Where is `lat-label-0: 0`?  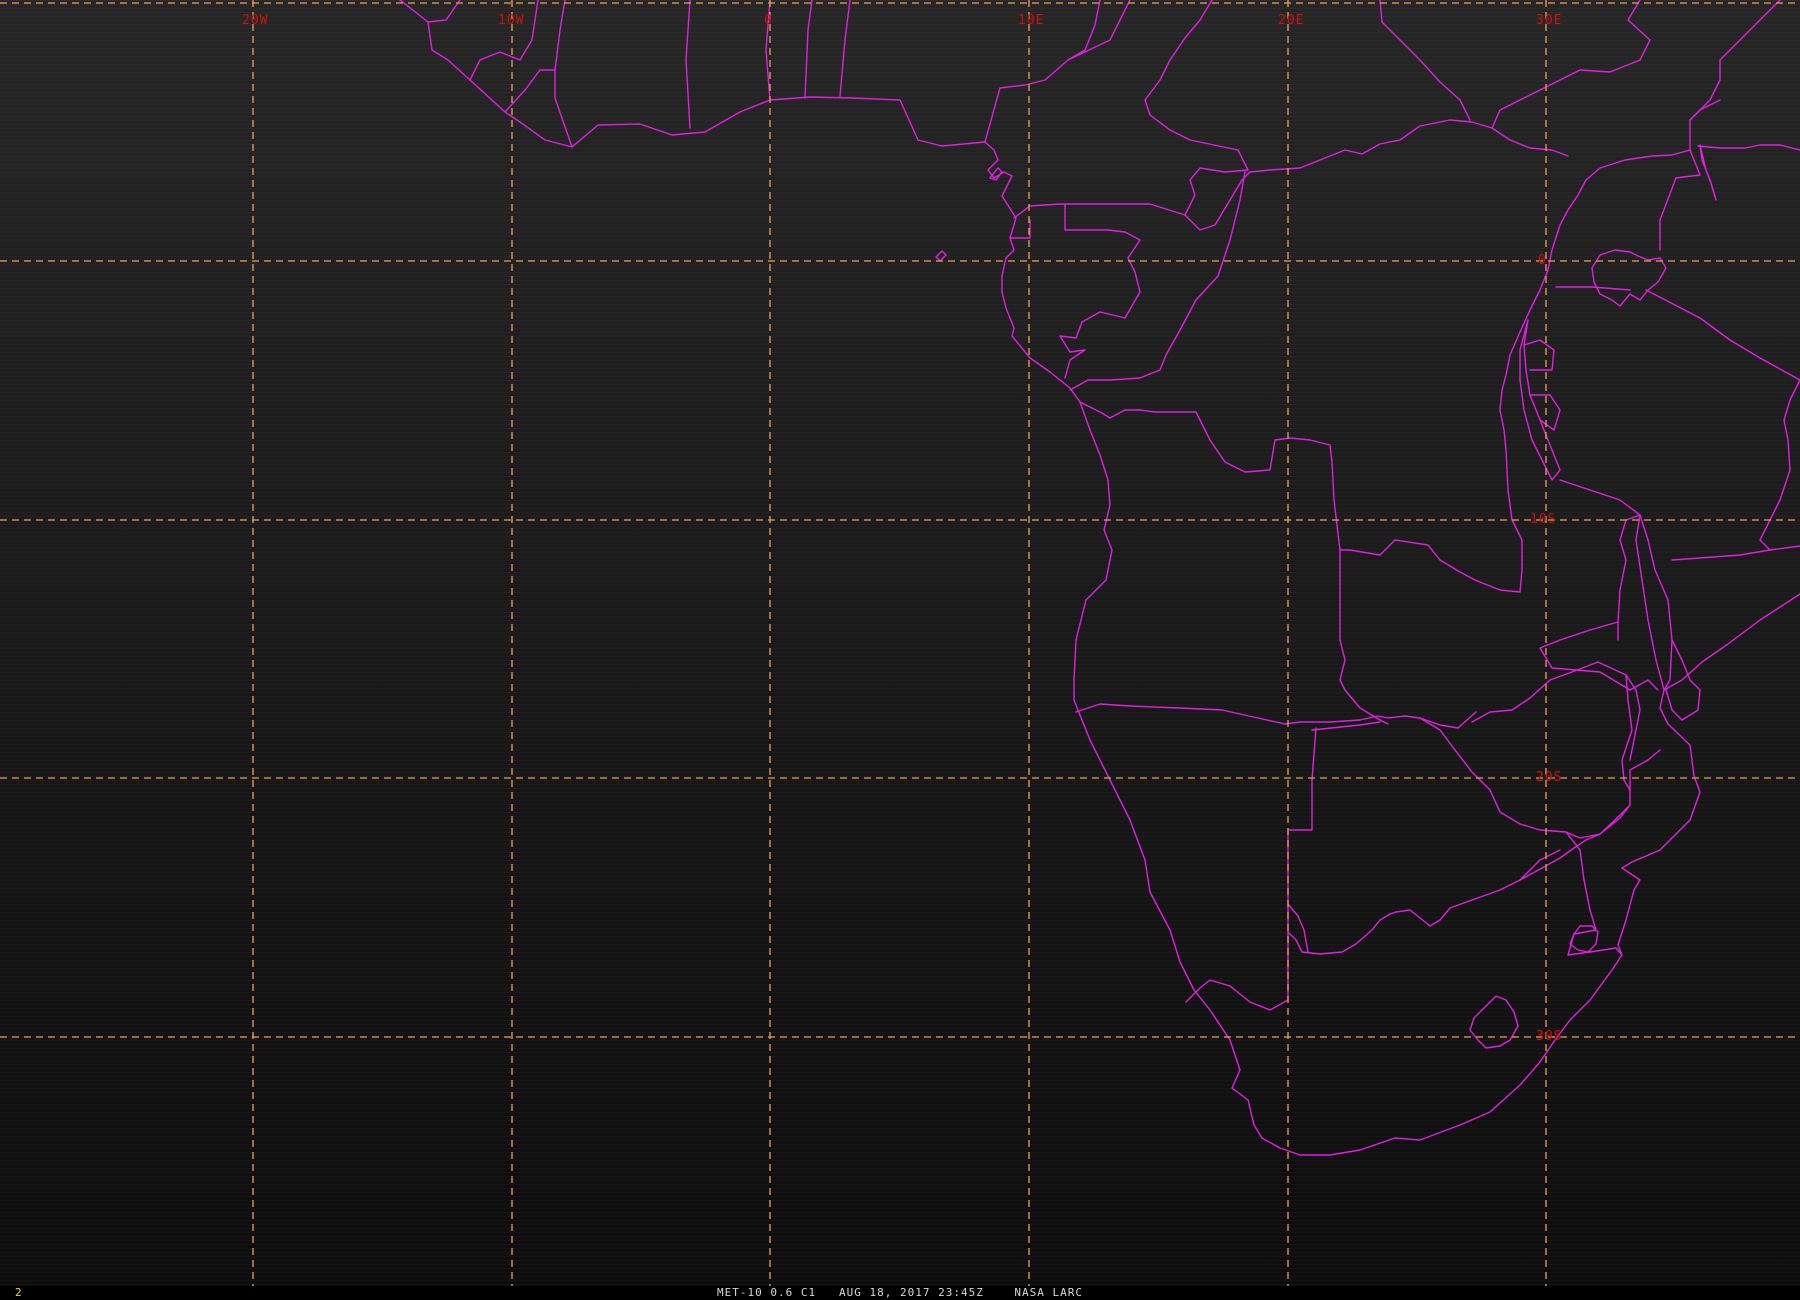
lat-label-0: 0 is located at coordinates (1542, 260).